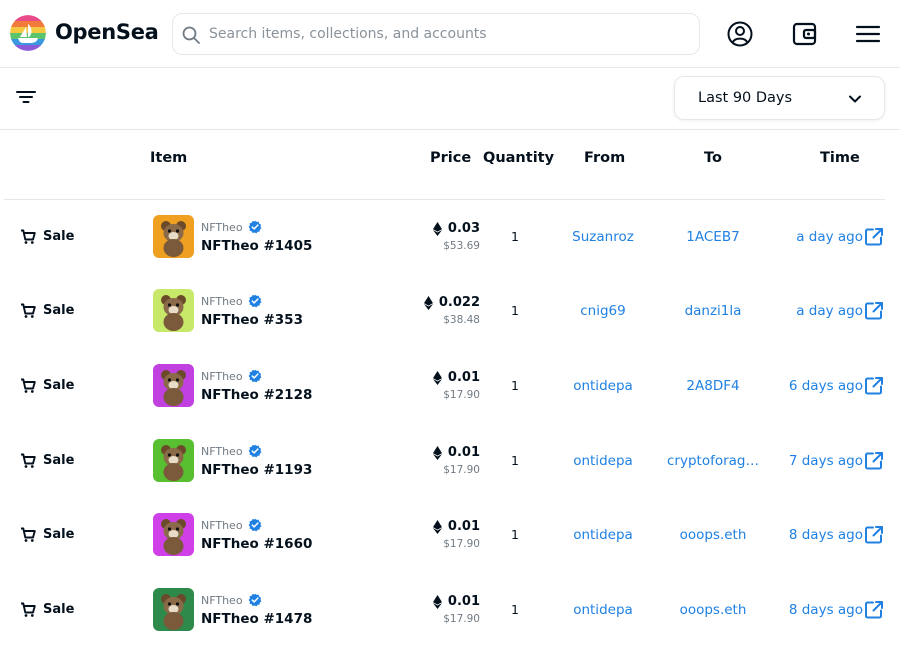 Image resolution: width=900 pixels, height=650 pixels. Describe the element at coordinates (855, 99) in the screenshot. I see `chevron-down-icon` at that location.